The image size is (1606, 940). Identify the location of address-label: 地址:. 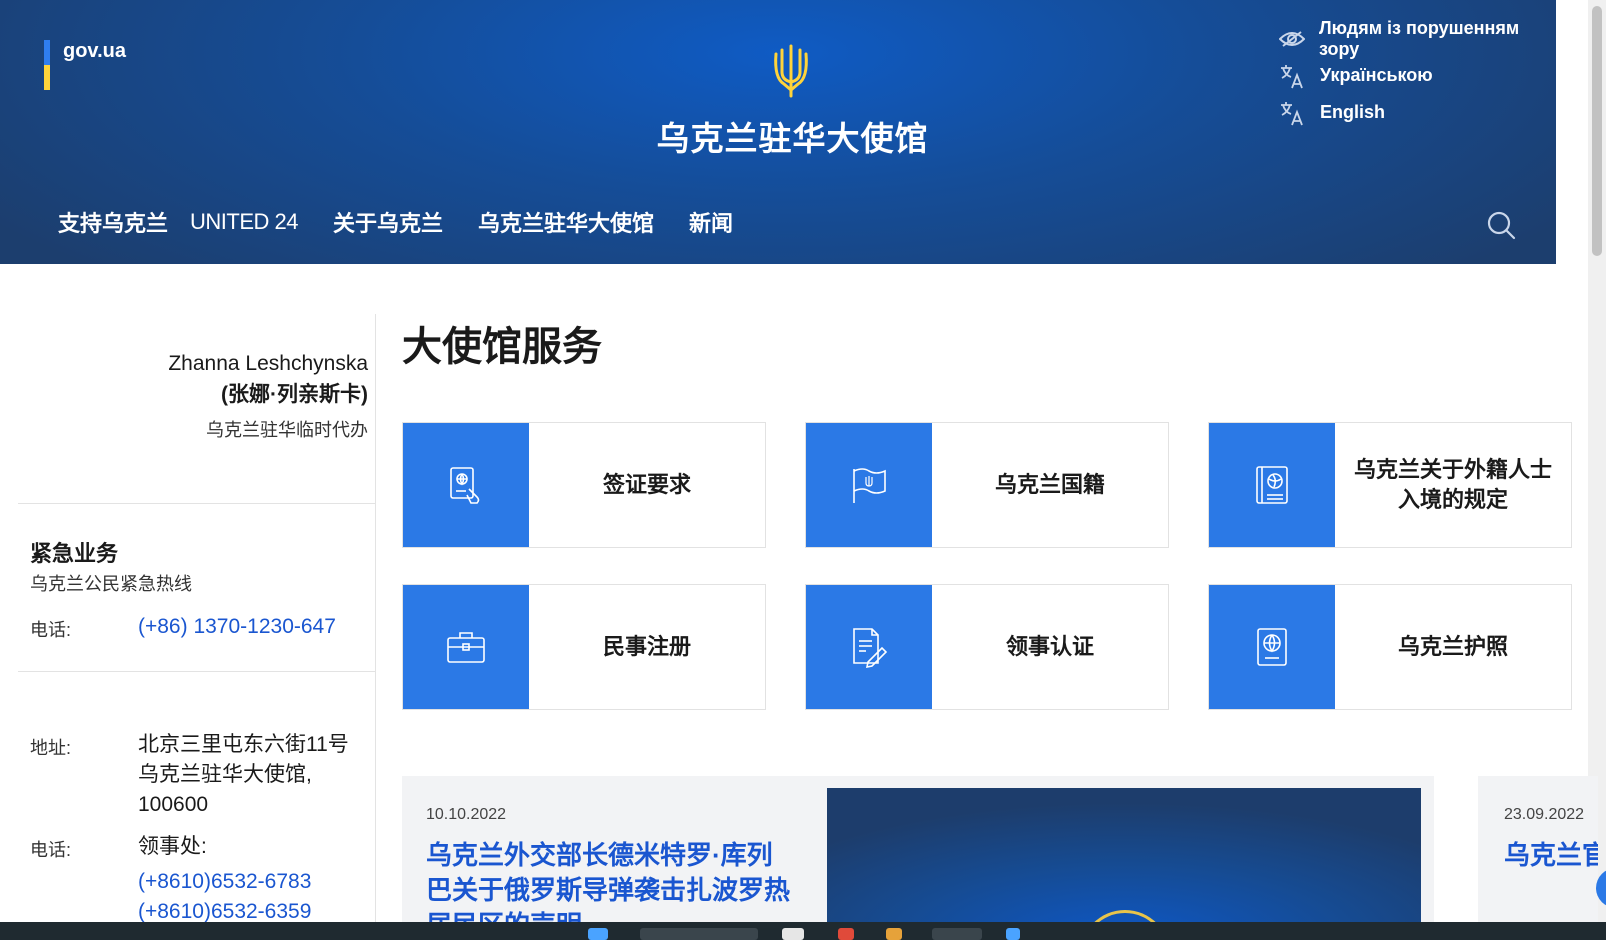
(51, 748).